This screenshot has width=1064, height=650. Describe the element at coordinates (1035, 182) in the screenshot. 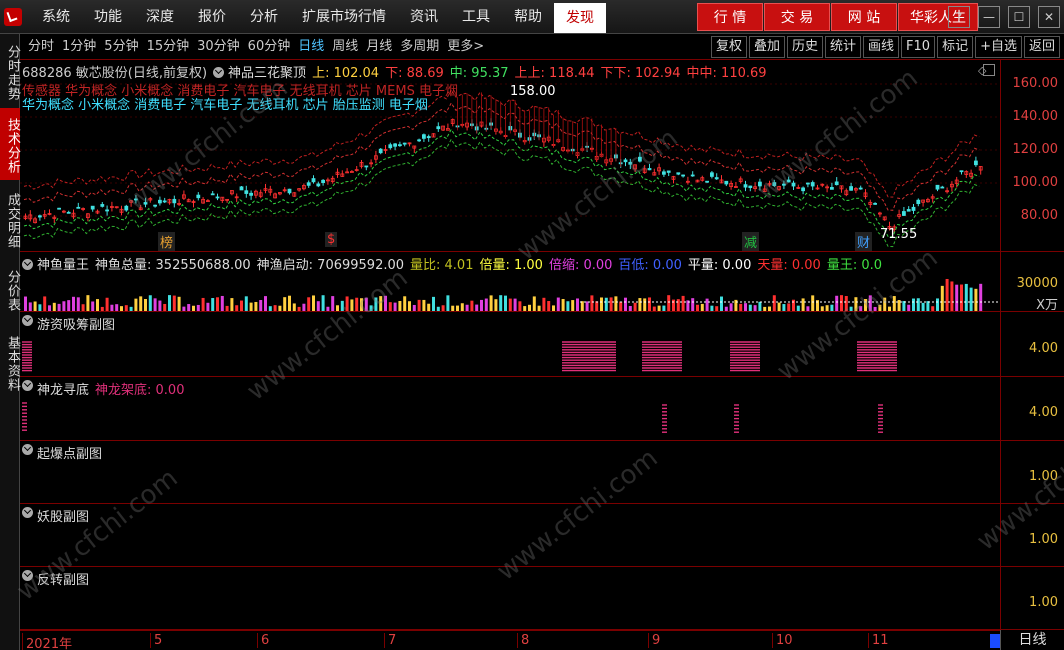

I see `price-tick: 100.00` at that location.